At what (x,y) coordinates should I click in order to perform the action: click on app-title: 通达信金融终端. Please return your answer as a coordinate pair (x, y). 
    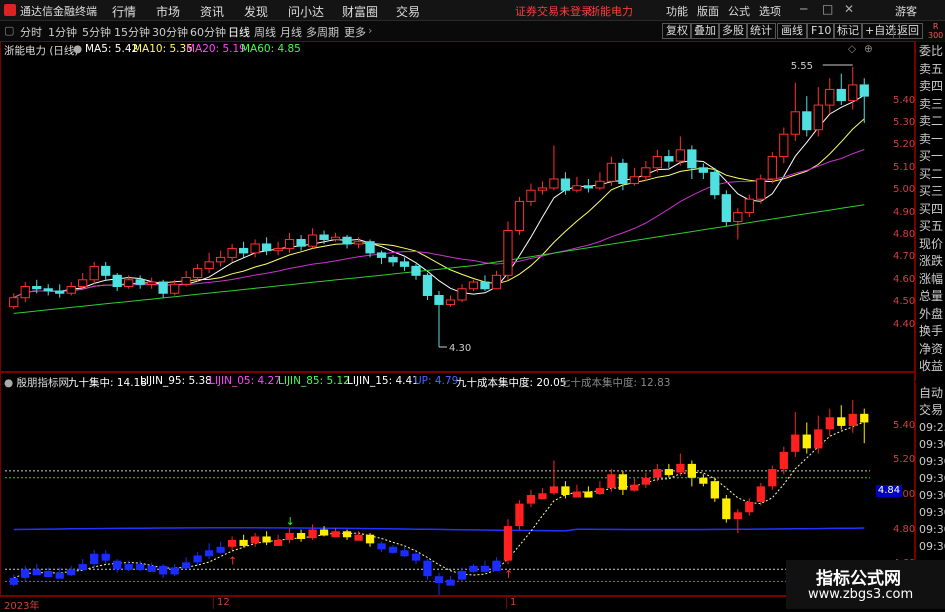
    Looking at the image, I should click on (58, 11).